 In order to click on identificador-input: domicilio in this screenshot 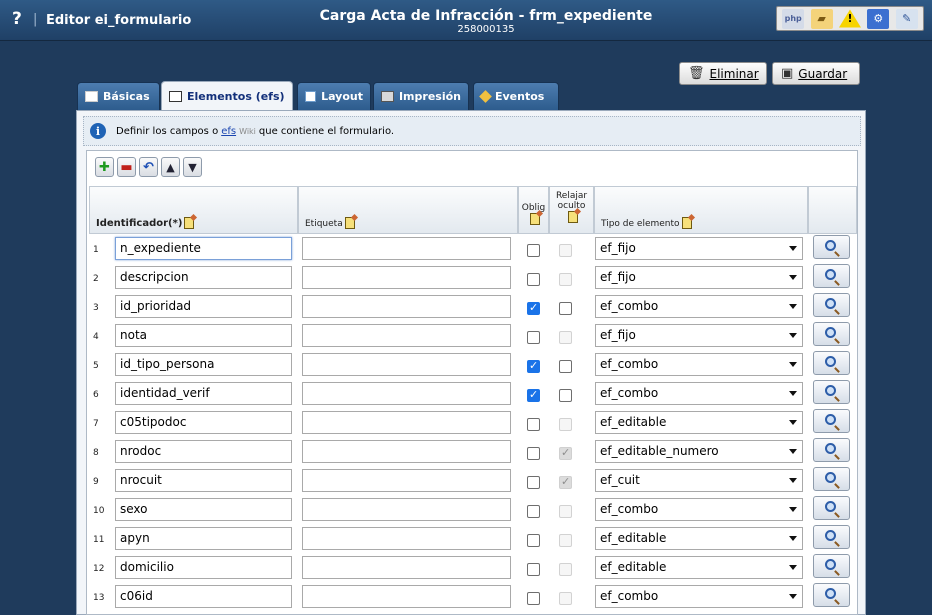, I will do `click(203, 567)`.